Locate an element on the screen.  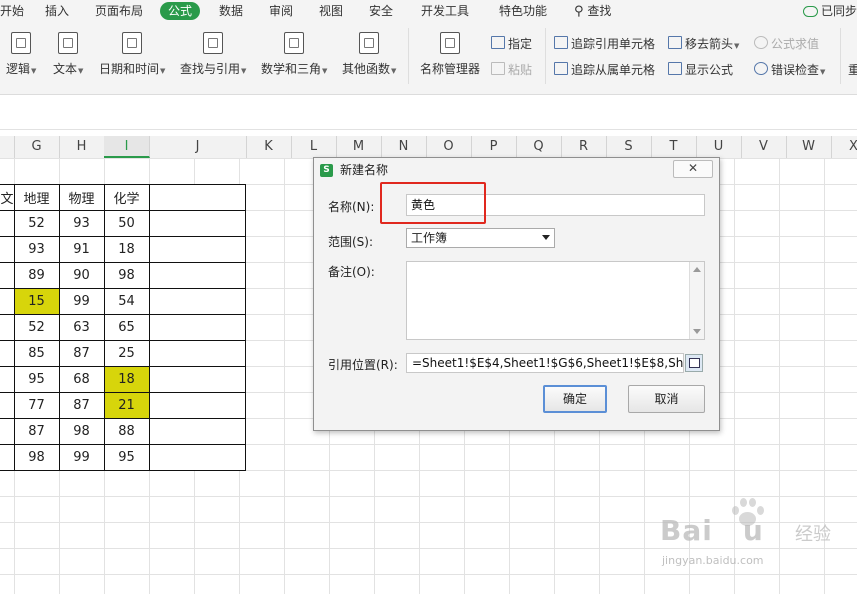
table-header-physics: 物理 is located at coordinates (81, 197).